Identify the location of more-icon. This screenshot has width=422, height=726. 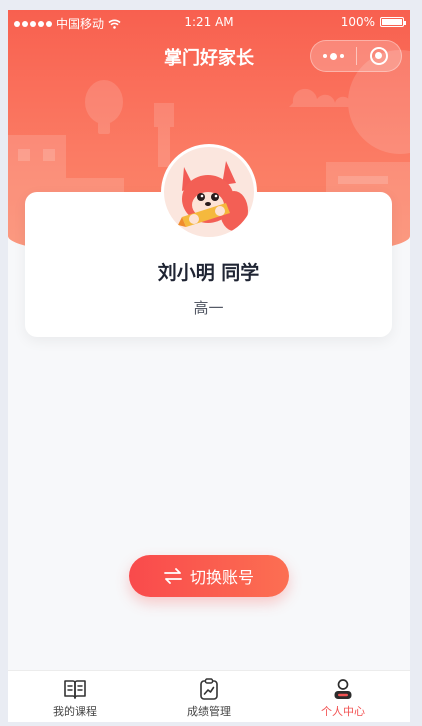
(325, 56).